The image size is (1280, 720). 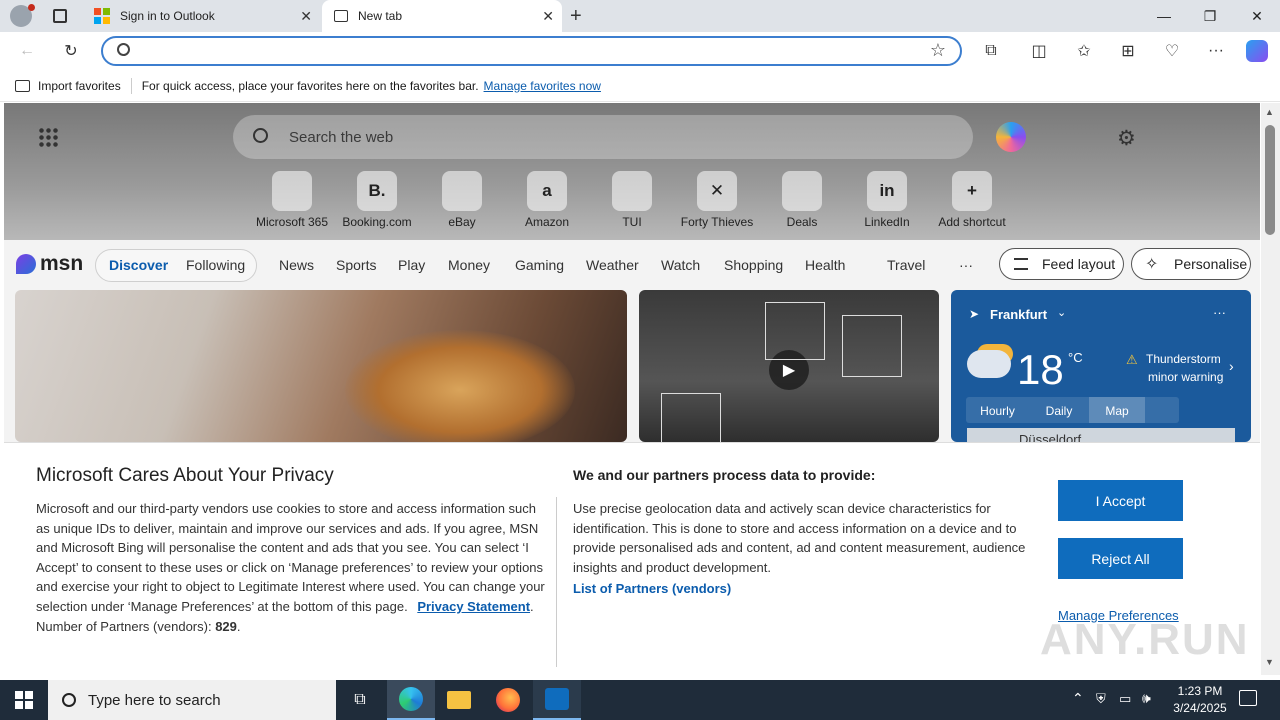 I want to click on search-icon, so click(x=69, y=700).